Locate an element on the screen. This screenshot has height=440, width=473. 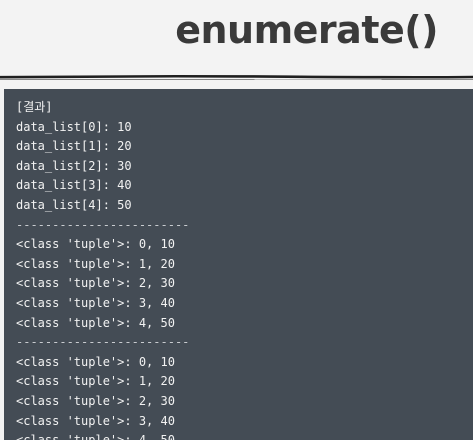
console-line: data_list[2]: 30 is located at coordinates (74, 165).